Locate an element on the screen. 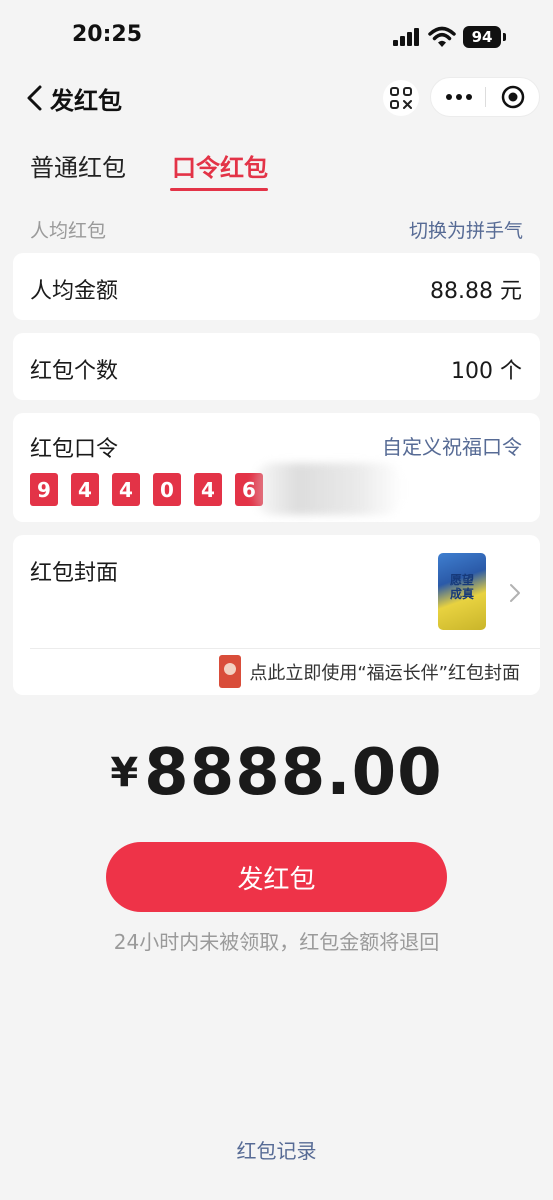 The height and width of the screenshot is (1200, 553). battery-tip is located at coordinates (504, 37).